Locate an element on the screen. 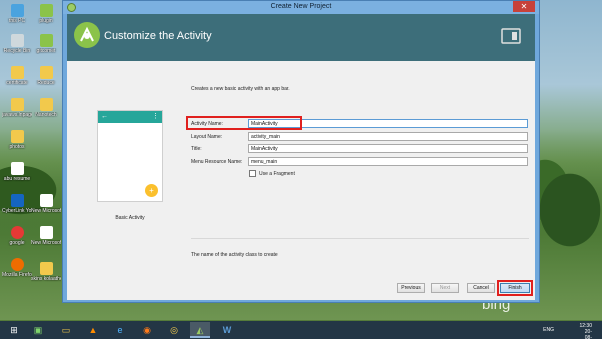 The image size is (602, 339). chrome-icon: ◎ is located at coordinates (174, 330).